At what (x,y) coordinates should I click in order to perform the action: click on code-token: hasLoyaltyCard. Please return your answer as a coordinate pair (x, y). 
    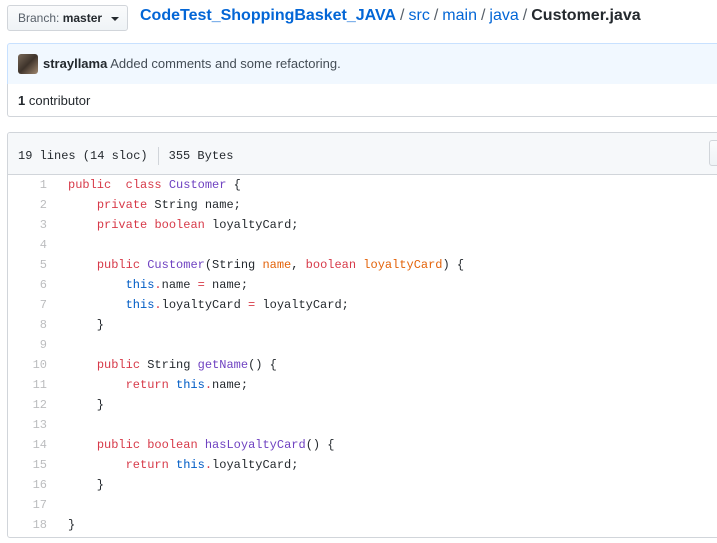
    Looking at the image, I should click on (255, 445).